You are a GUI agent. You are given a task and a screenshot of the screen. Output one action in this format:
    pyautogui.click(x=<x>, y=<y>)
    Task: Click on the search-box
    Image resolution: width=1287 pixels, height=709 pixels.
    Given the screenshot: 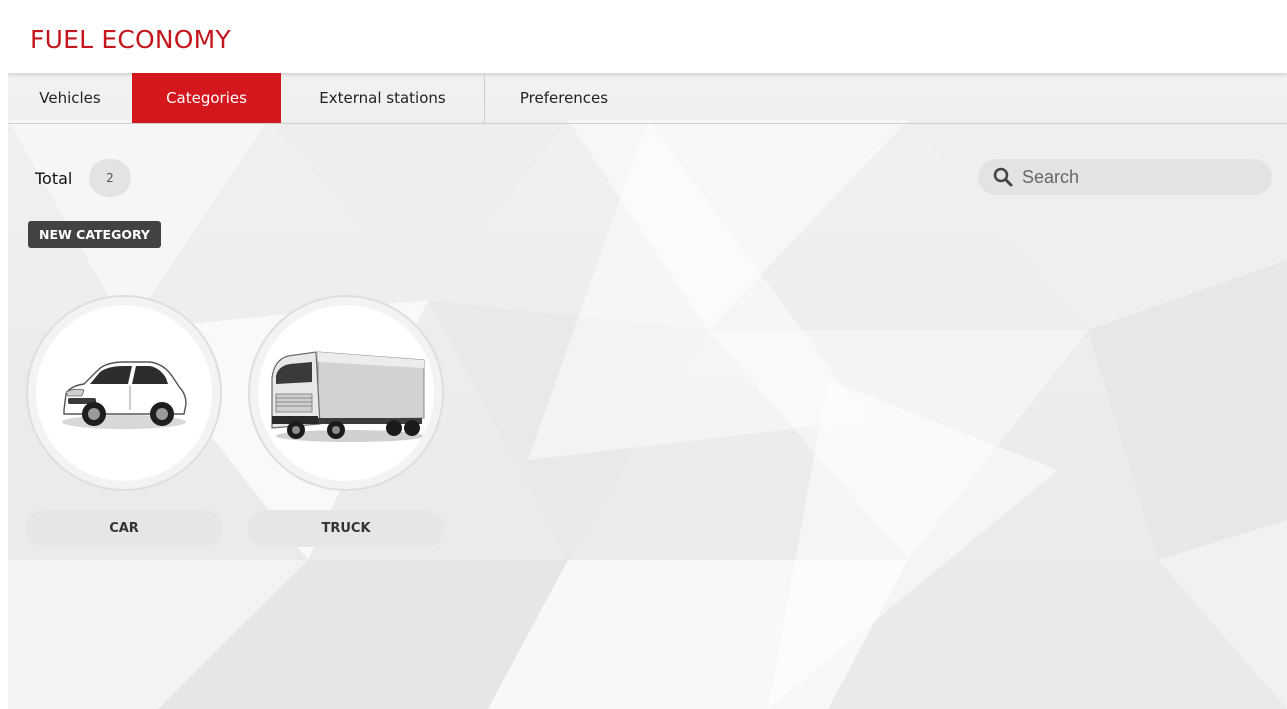 What is the action you would take?
    pyautogui.click(x=1125, y=177)
    